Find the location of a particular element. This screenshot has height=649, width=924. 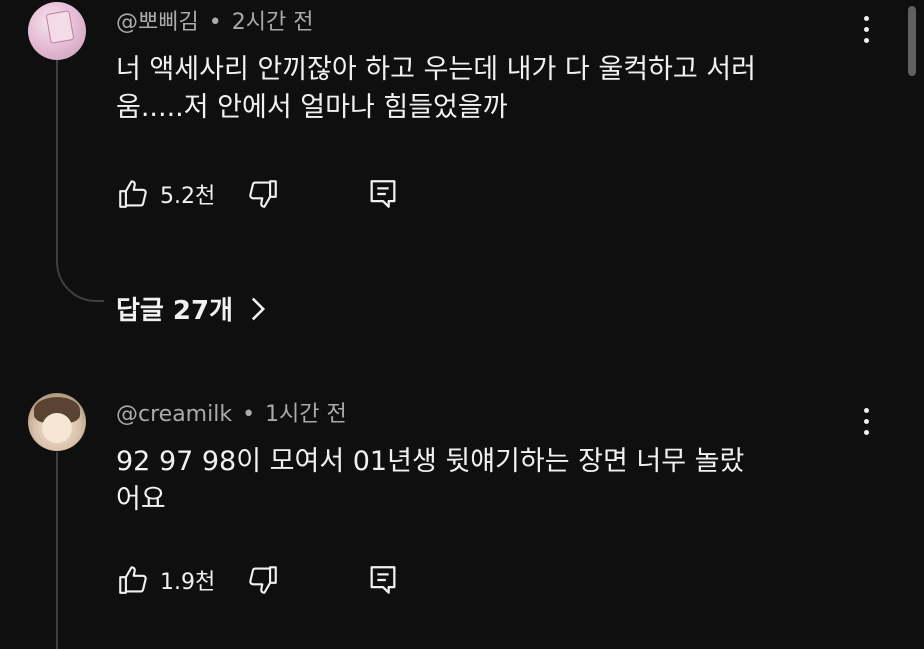

comment-text-line: 어요 is located at coordinates (141, 499).